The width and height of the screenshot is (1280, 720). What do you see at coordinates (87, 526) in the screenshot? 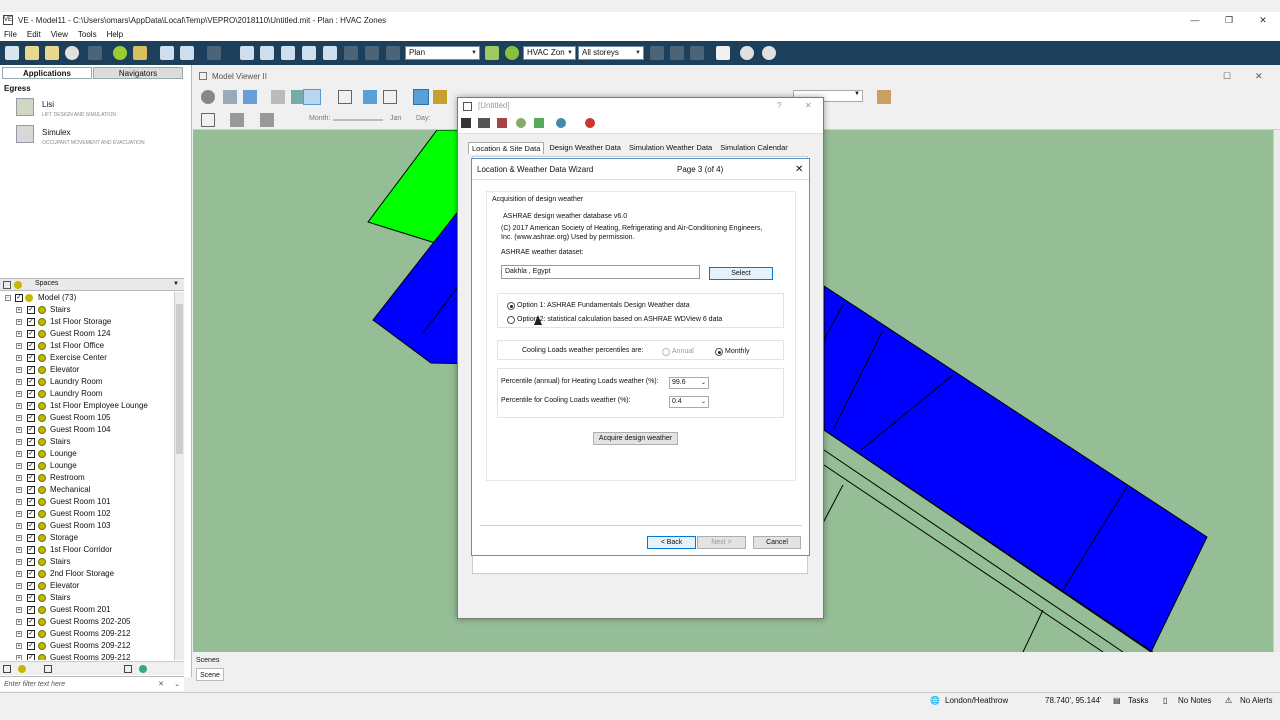
I see `tree-item: + ✓ Guest Room 103` at bounding box center [87, 526].